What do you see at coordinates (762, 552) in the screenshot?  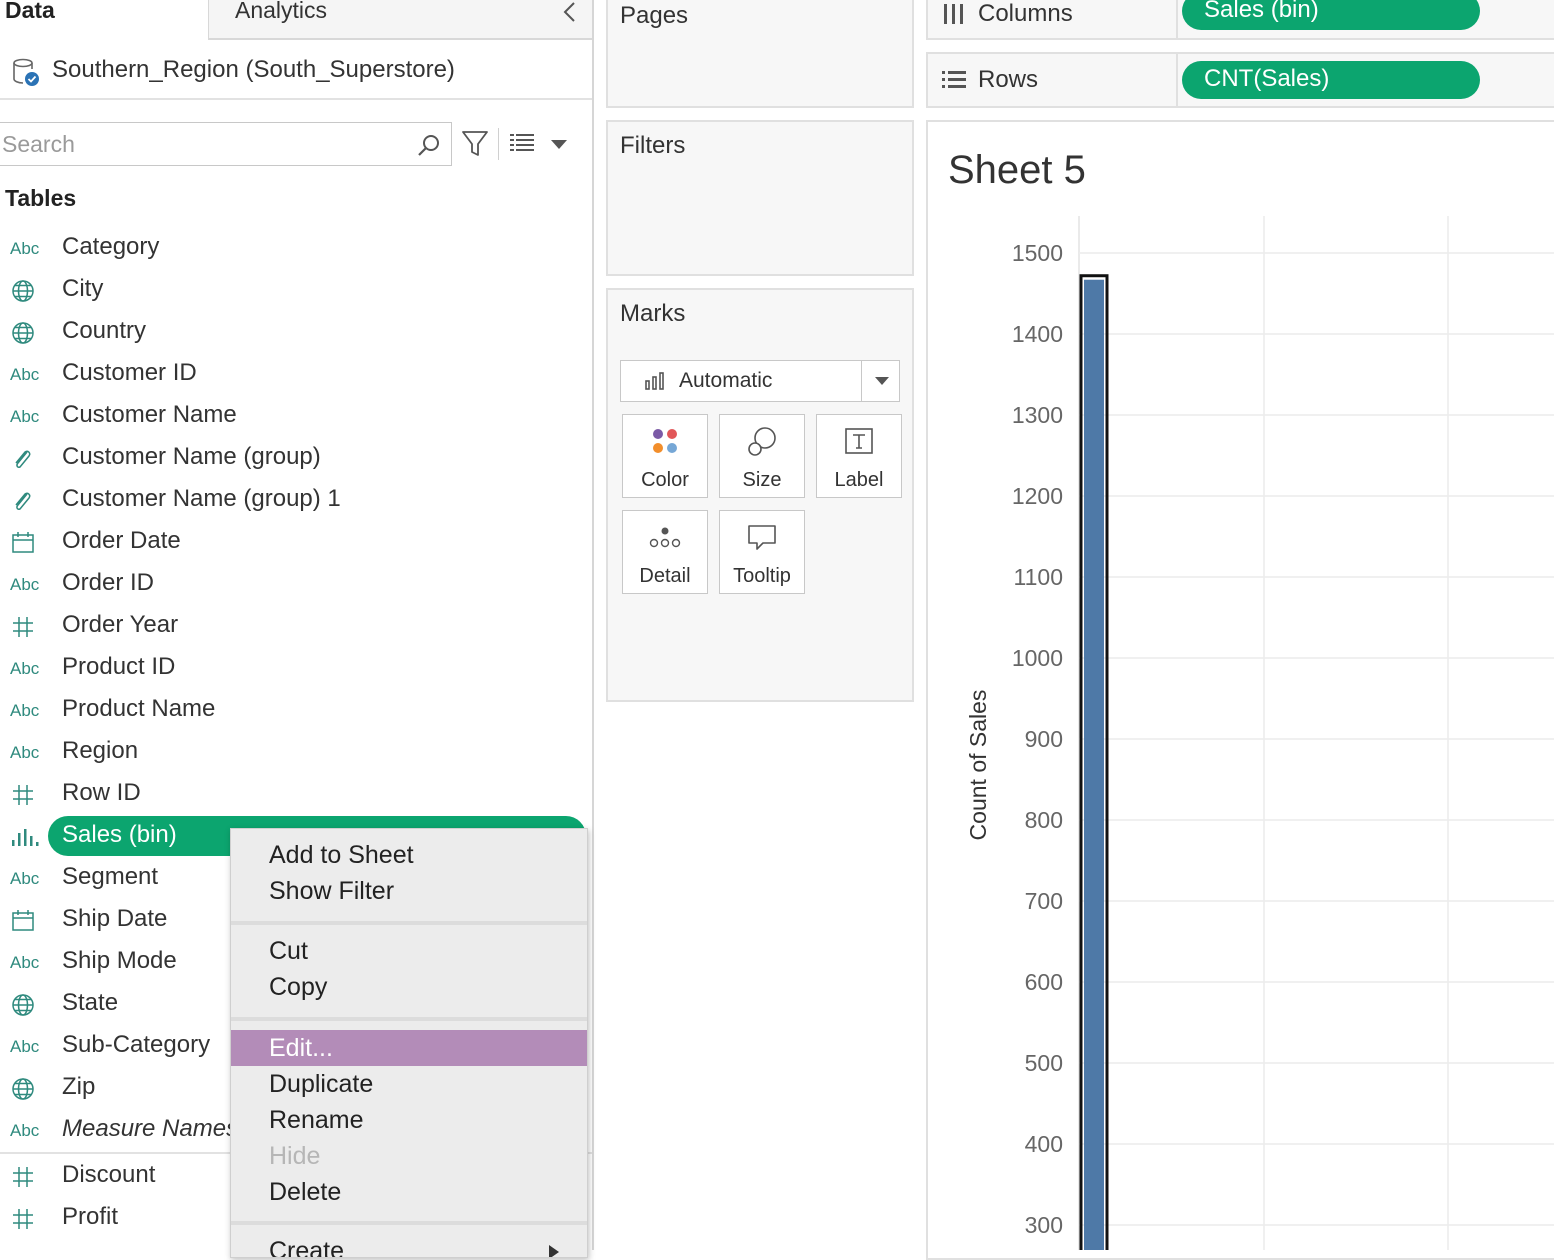 I see `tooltip-button: Tooltip` at bounding box center [762, 552].